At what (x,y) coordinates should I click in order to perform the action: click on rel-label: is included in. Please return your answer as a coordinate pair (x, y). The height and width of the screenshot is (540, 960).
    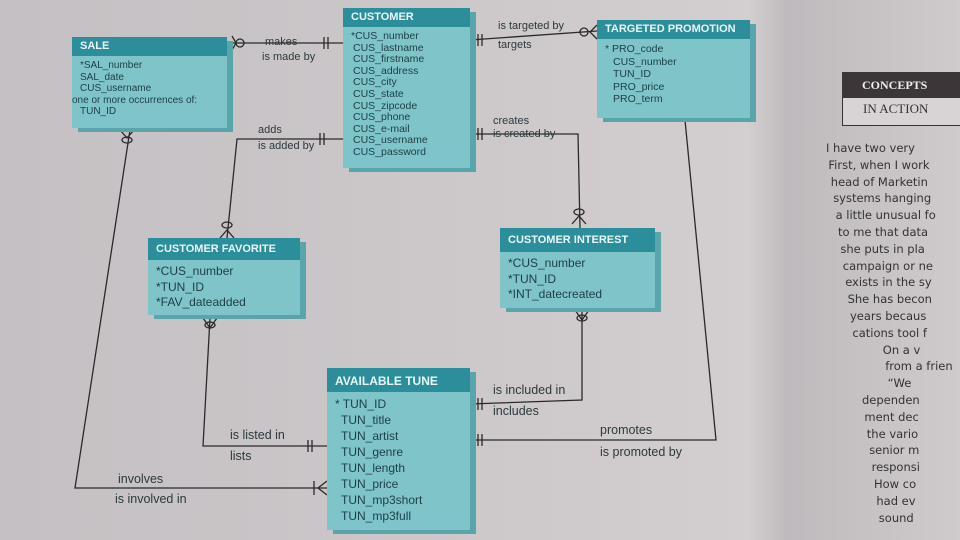
    Looking at the image, I should click on (529, 390).